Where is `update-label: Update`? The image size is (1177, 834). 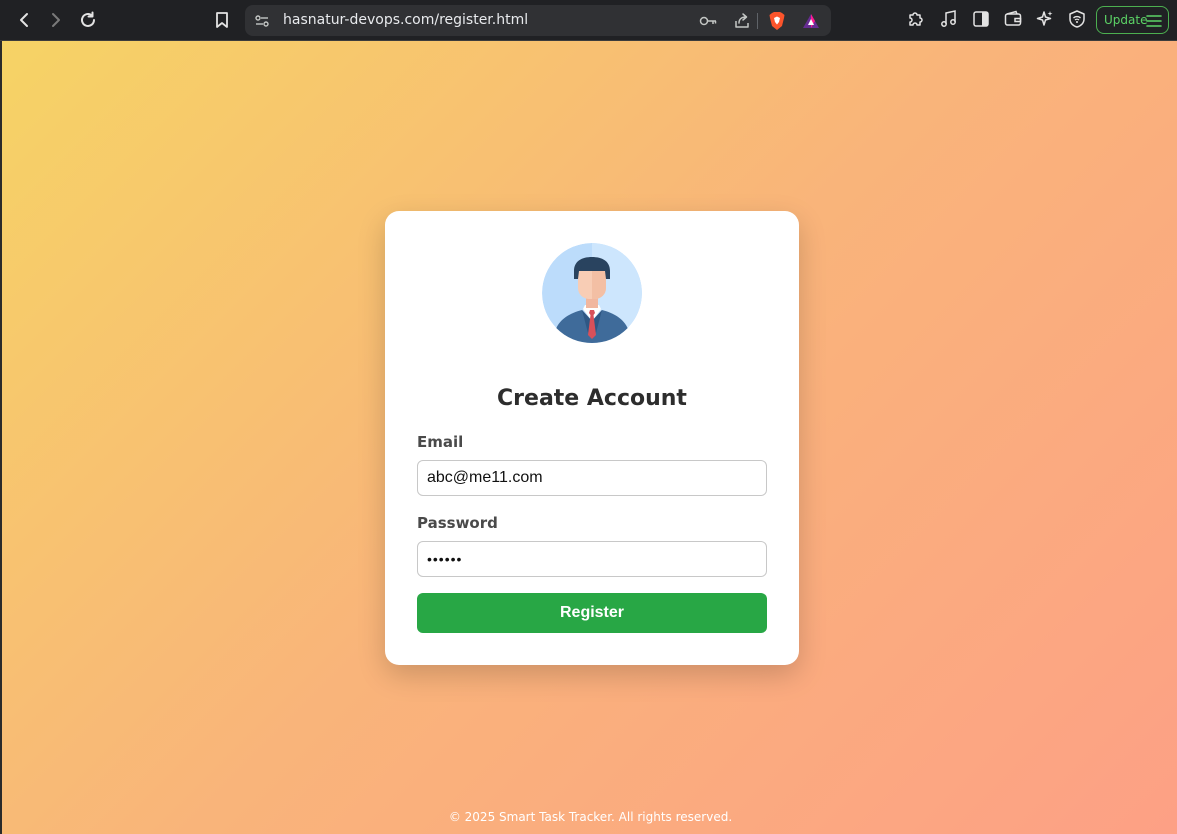 update-label: Update is located at coordinates (1126, 20).